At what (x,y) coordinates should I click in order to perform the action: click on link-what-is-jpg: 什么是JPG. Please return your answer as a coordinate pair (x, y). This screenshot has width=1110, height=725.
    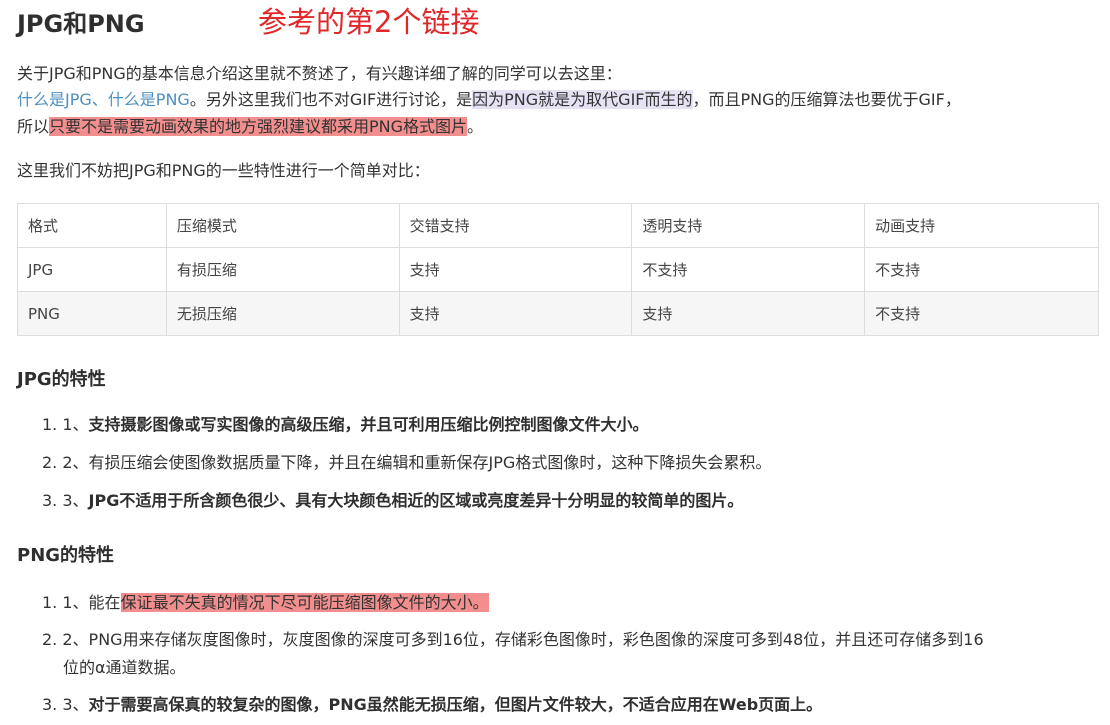
    Looking at the image, I should click on (54, 99).